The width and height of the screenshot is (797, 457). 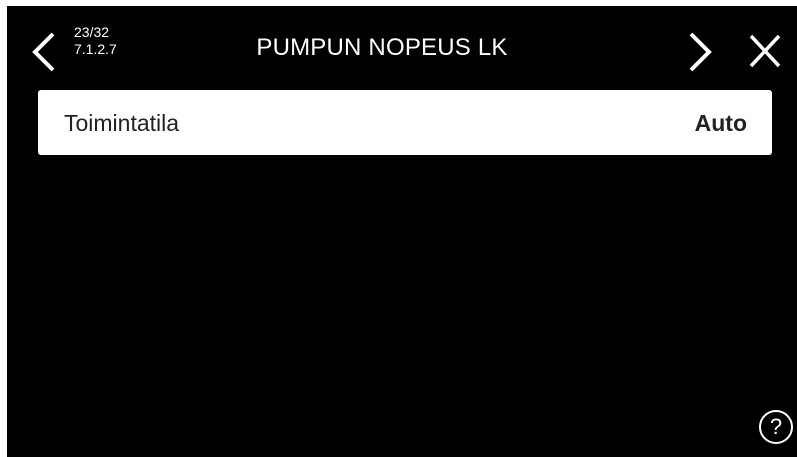 What do you see at coordinates (720, 123) in the screenshot?
I see `setting-value: Auto` at bounding box center [720, 123].